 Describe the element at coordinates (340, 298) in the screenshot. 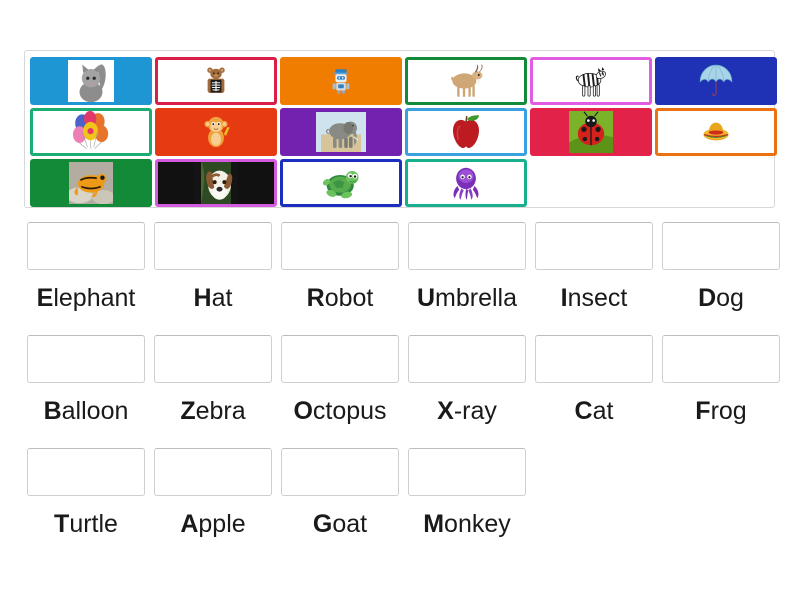

I see `word-label-robot: Robot` at that location.